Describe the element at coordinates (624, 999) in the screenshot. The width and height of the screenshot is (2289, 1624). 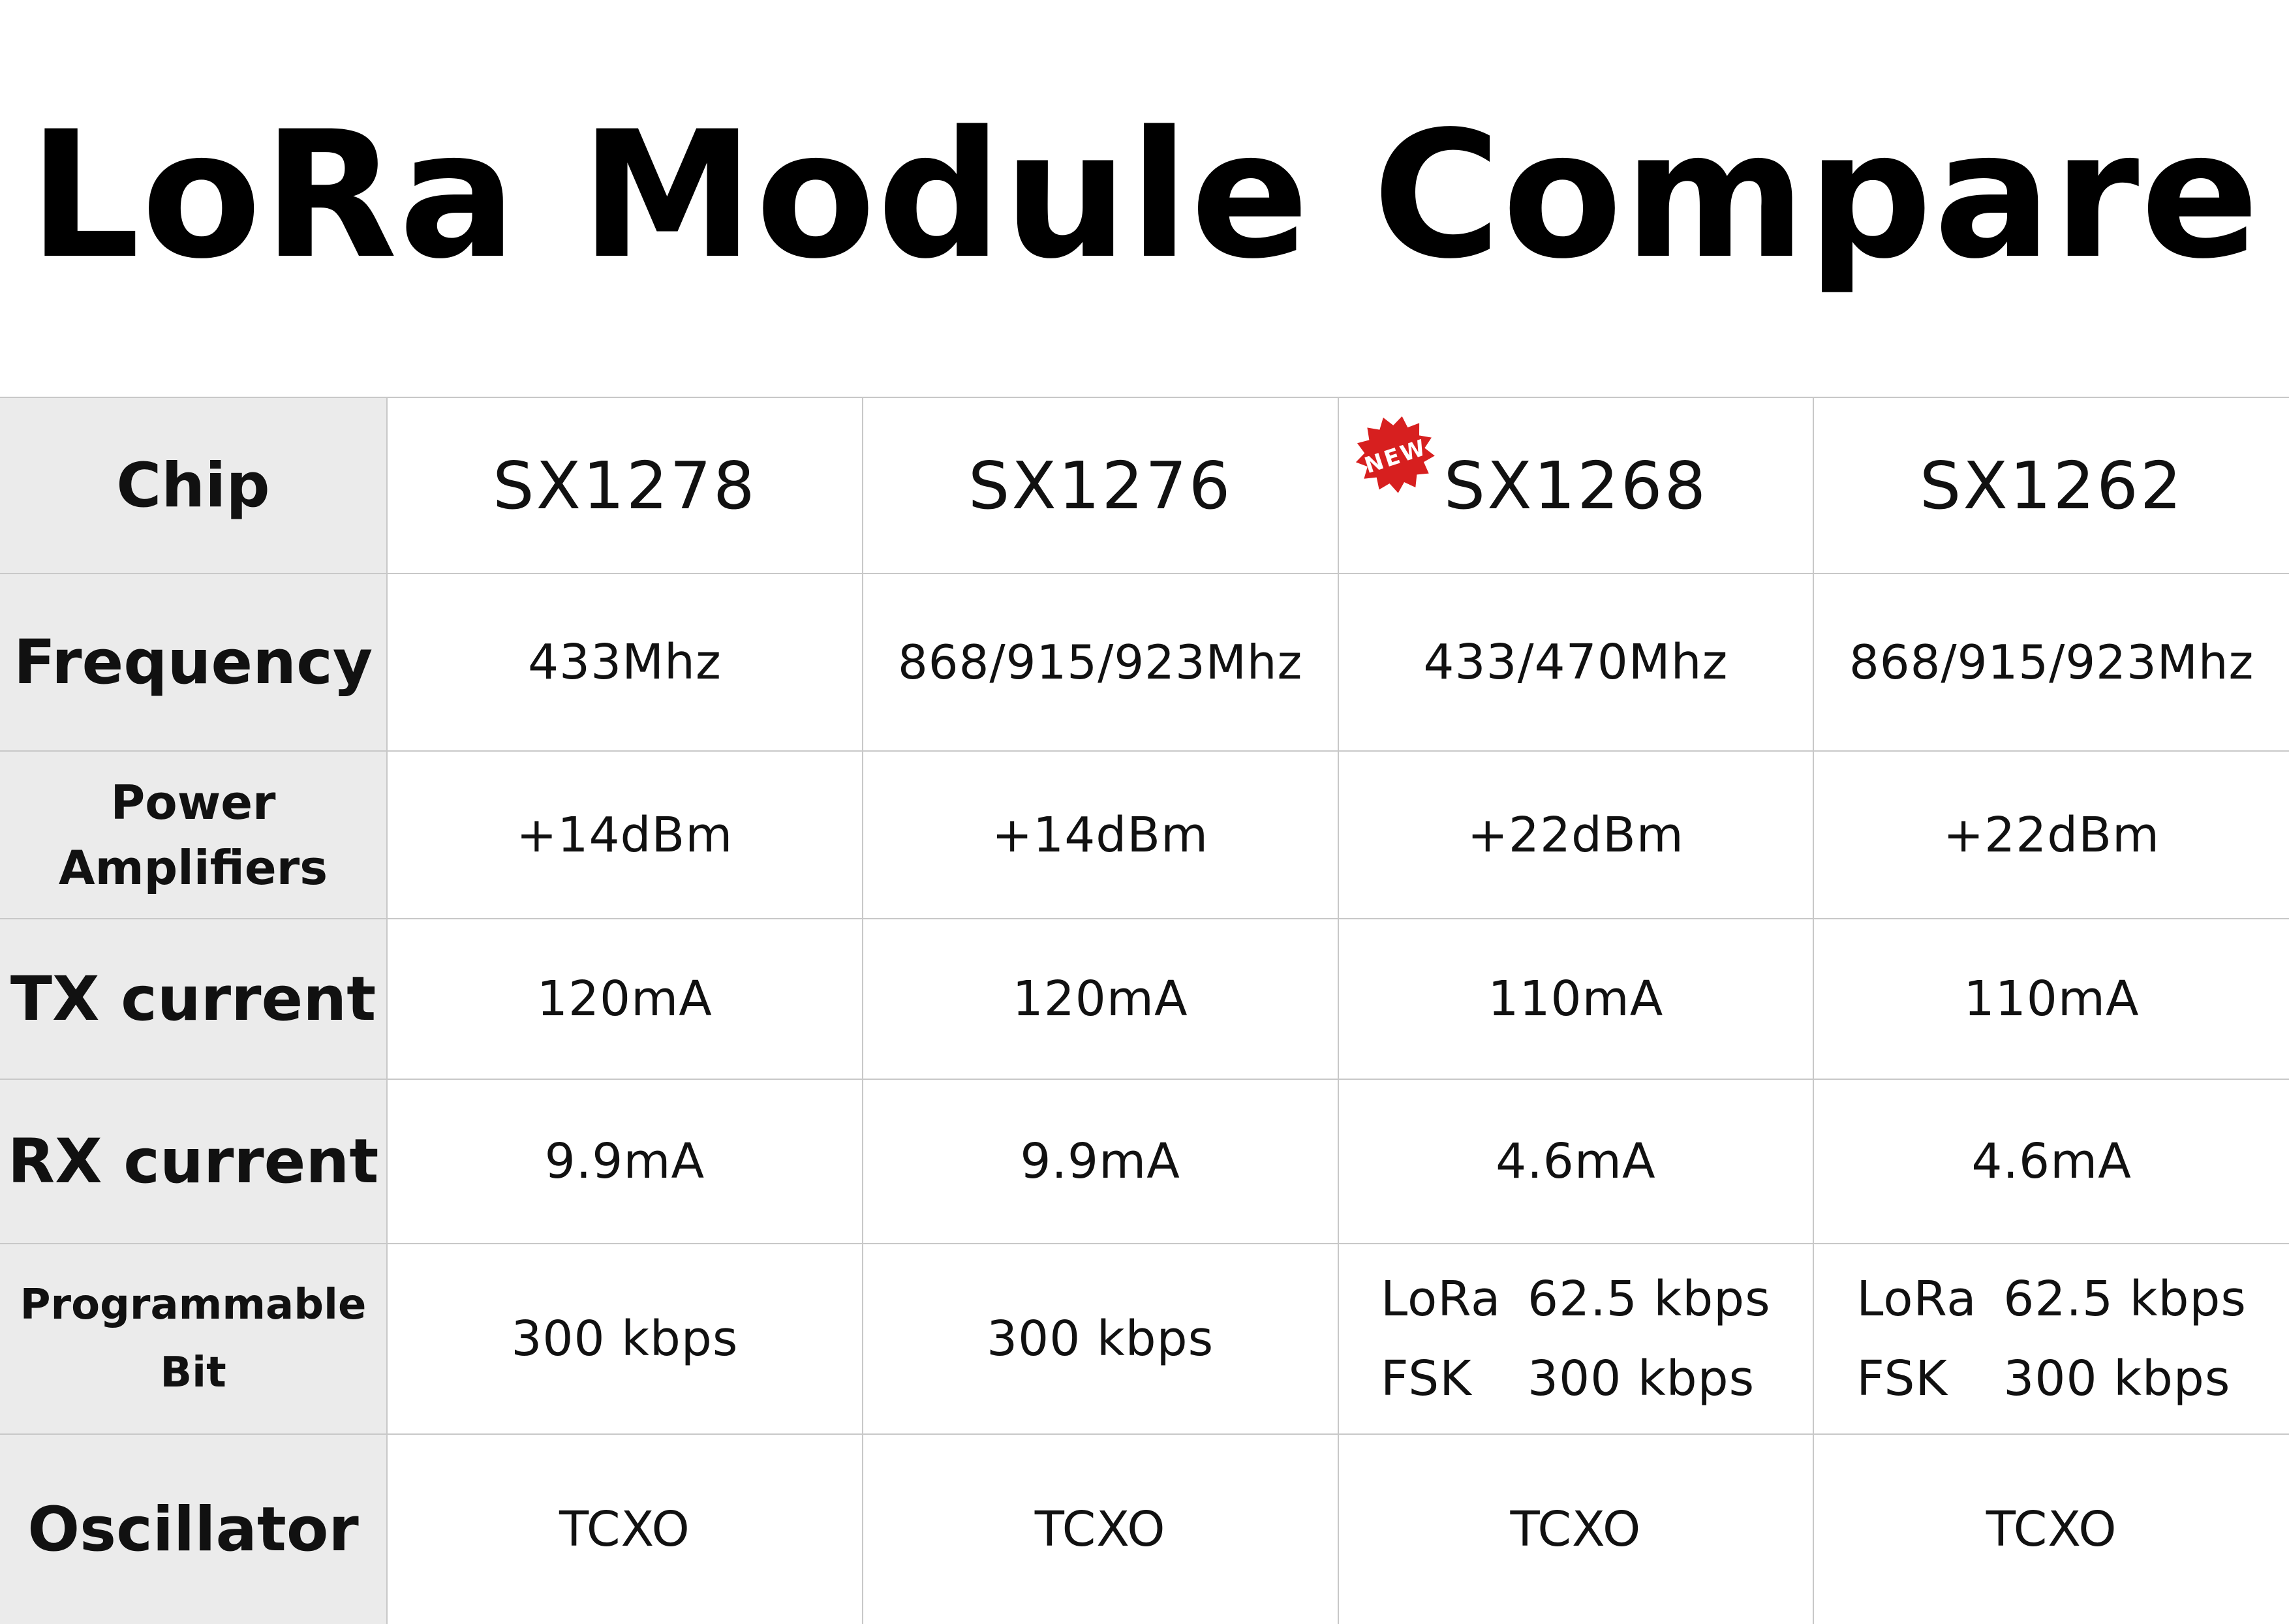
I see `tx-sx1278: 120mA` at that location.